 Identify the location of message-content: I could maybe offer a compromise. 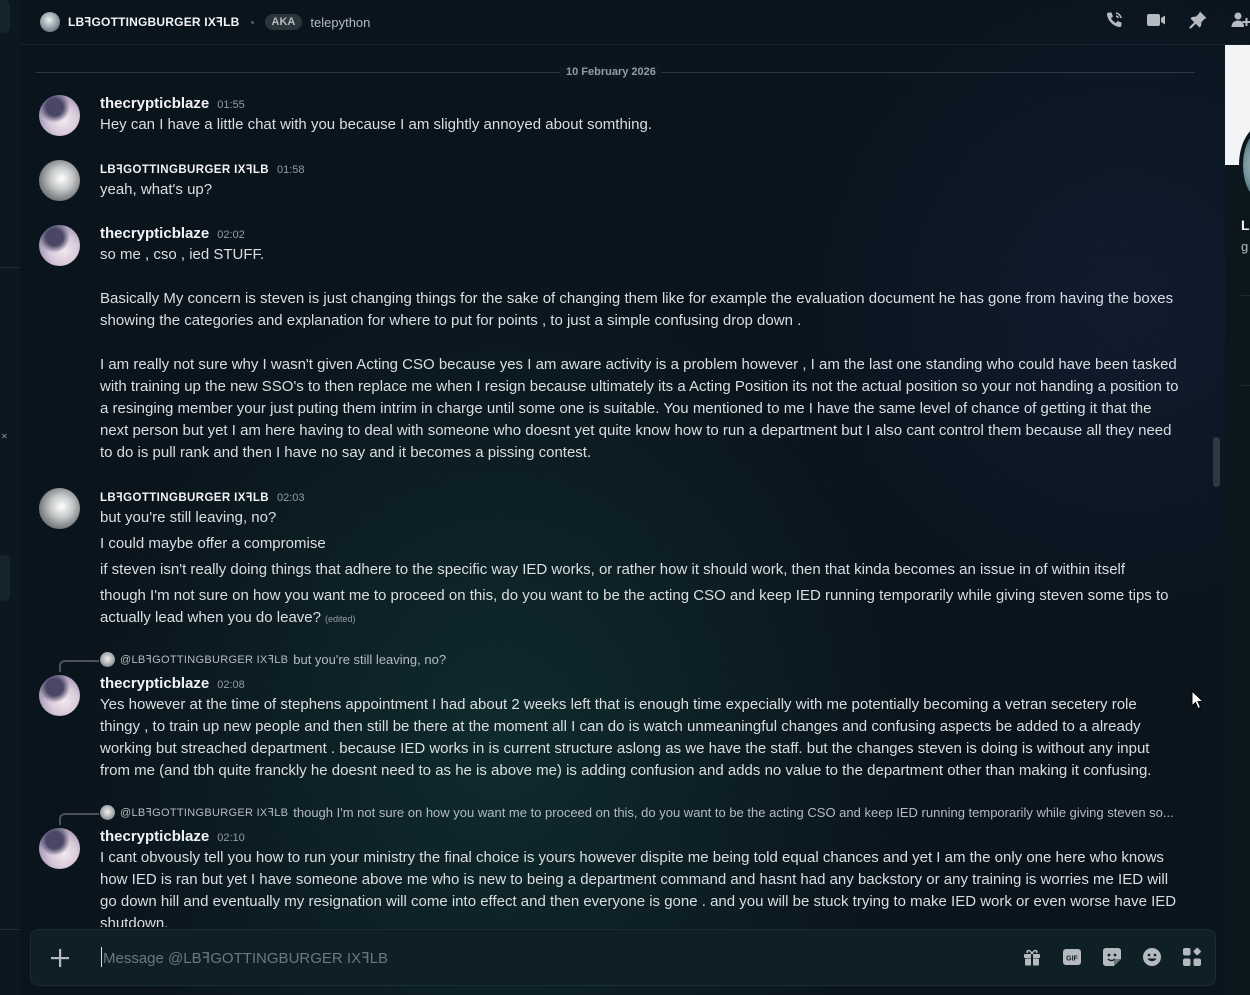
(213, 543).